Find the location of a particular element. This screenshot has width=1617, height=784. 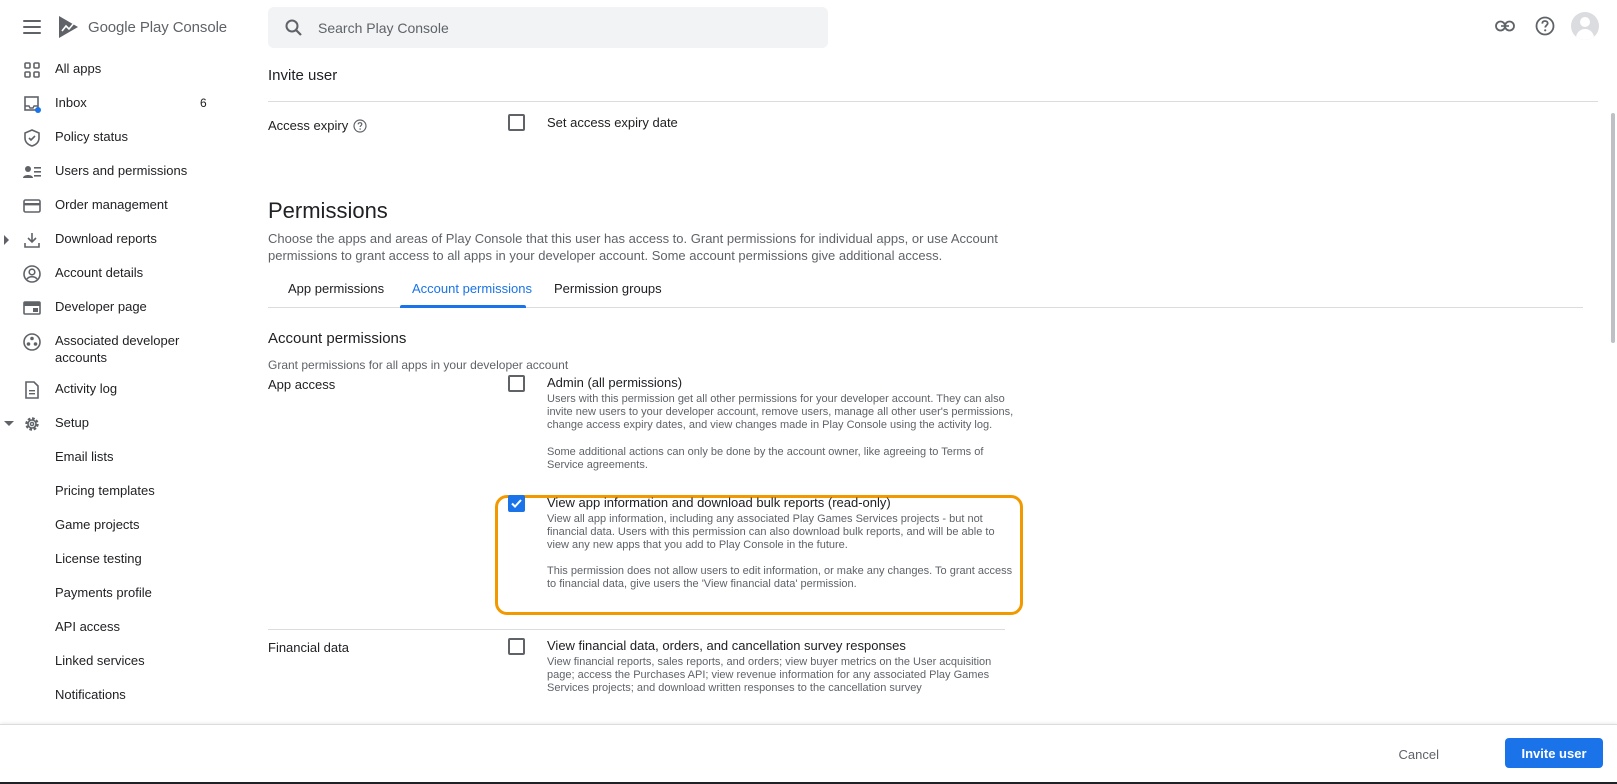

sidebar-item-label: Pricing templates is located at coordinates (105, 490).